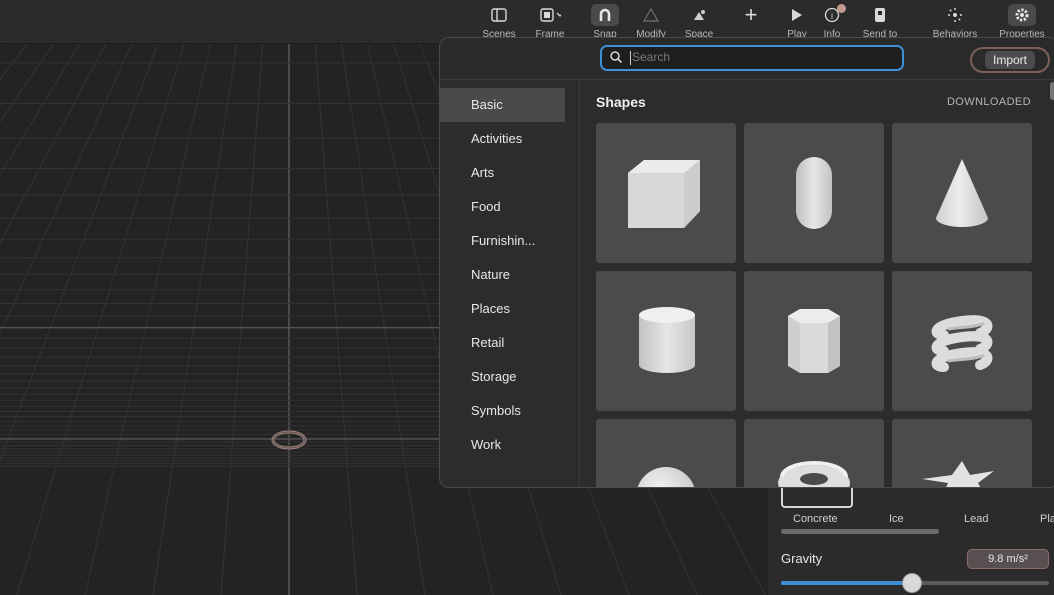 This screenshot has height=595, width=1054. I want to click on cylinder-icon, so click(667, 340).